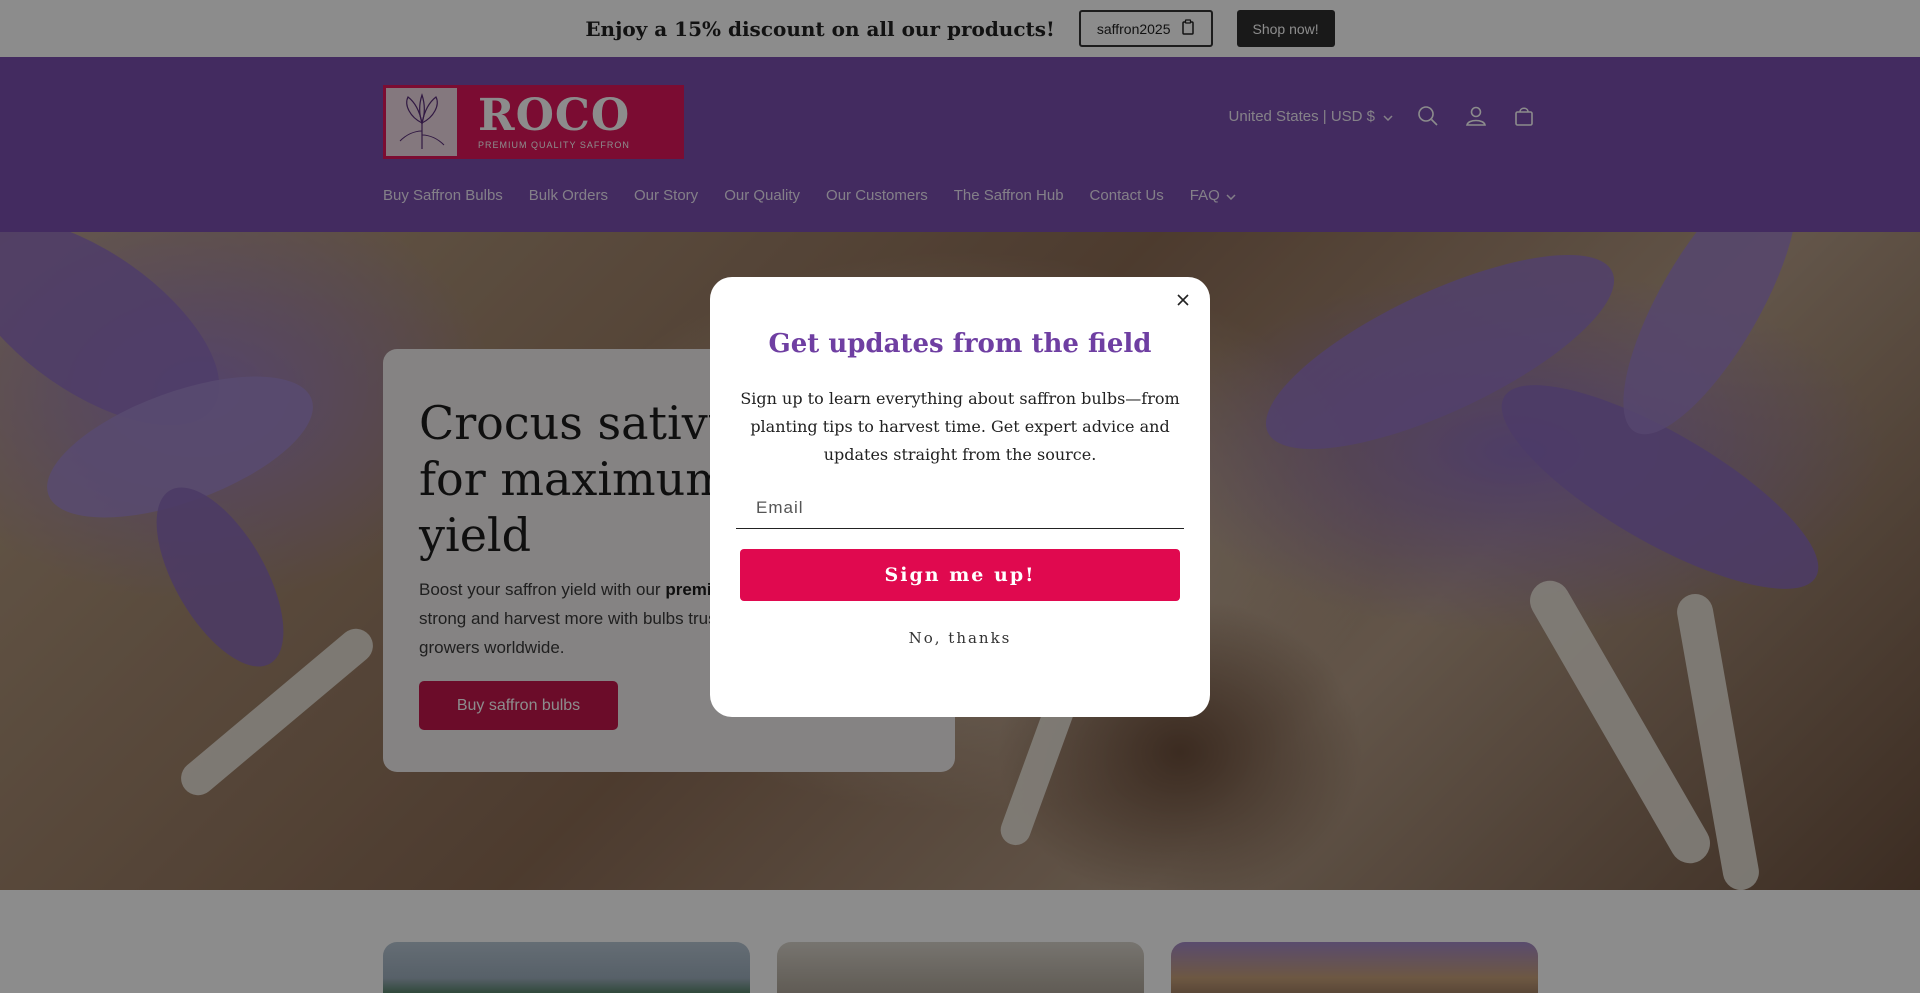  What do you see at coordinates (960, 638) in the screenshot?
I see `no-thanks-button: No, thanks` at bounding box center [960, 638].